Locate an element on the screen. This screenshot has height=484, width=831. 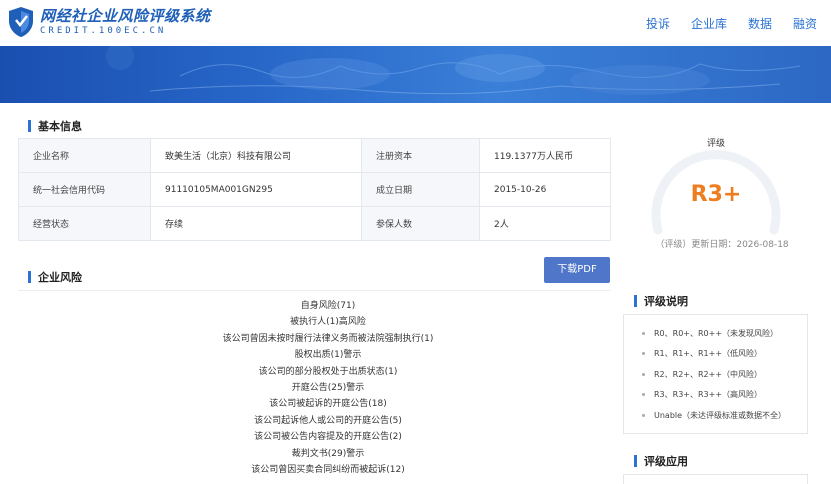
rating-apply-box is located at coordinates (715, 479).